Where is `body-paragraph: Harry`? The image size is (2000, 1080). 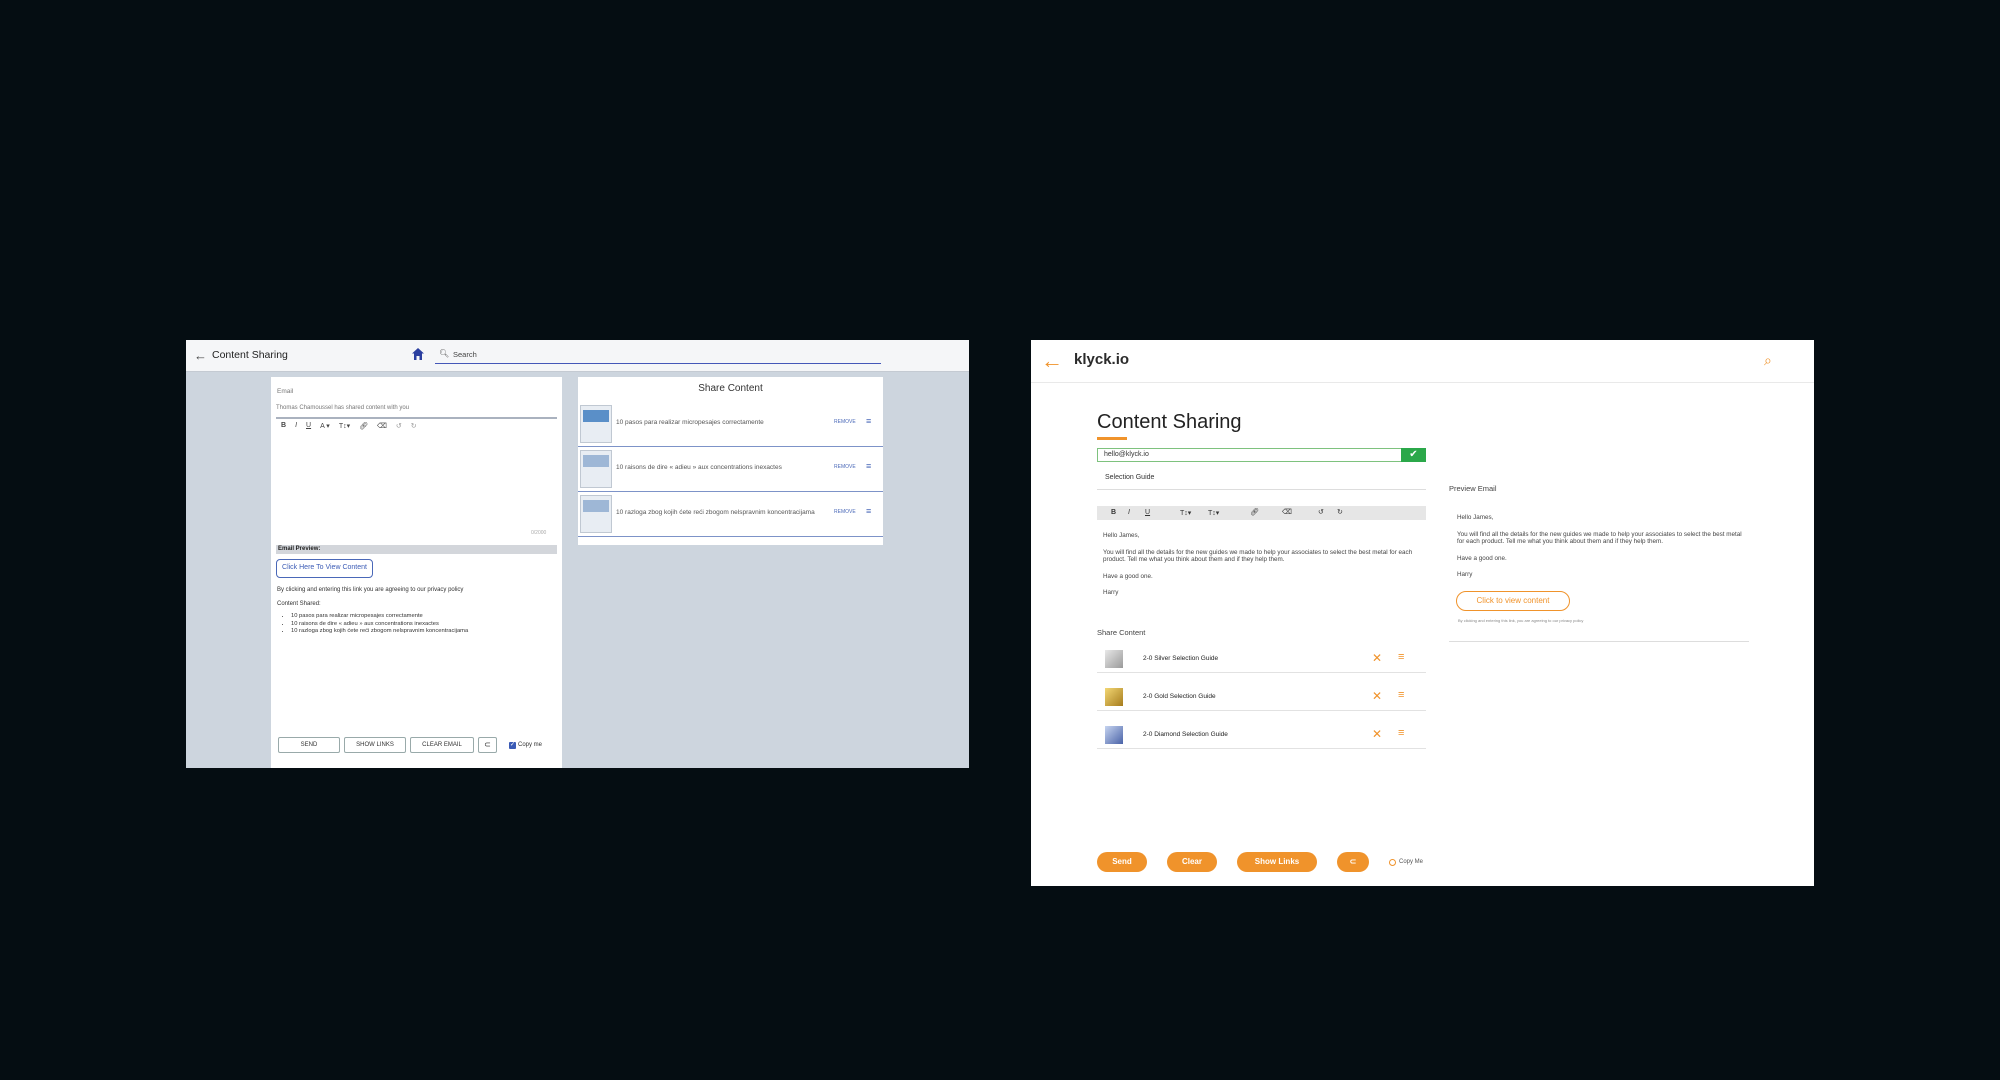 body-paragraph: Harry is located at coordinates (1111, 592).